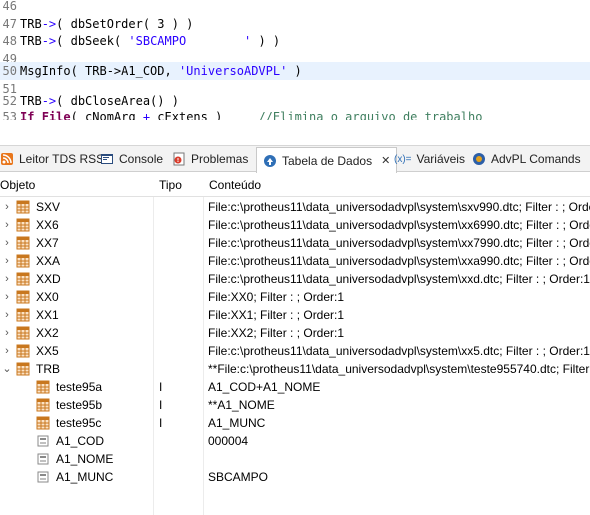 The height and width of the screenshot is (515, 590). I want to click on tab-label: Variáveis, so click(440, 159).